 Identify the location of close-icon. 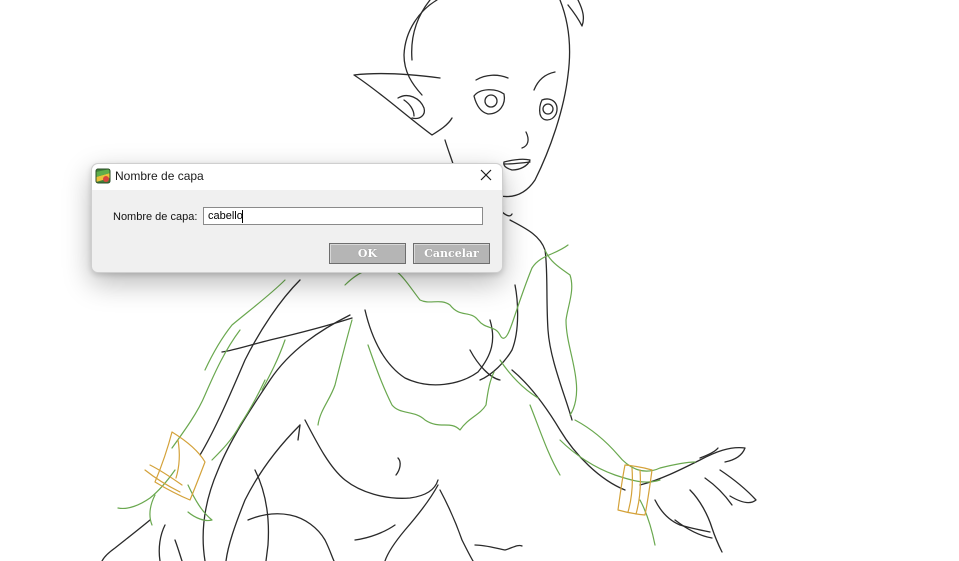
(486, 177).